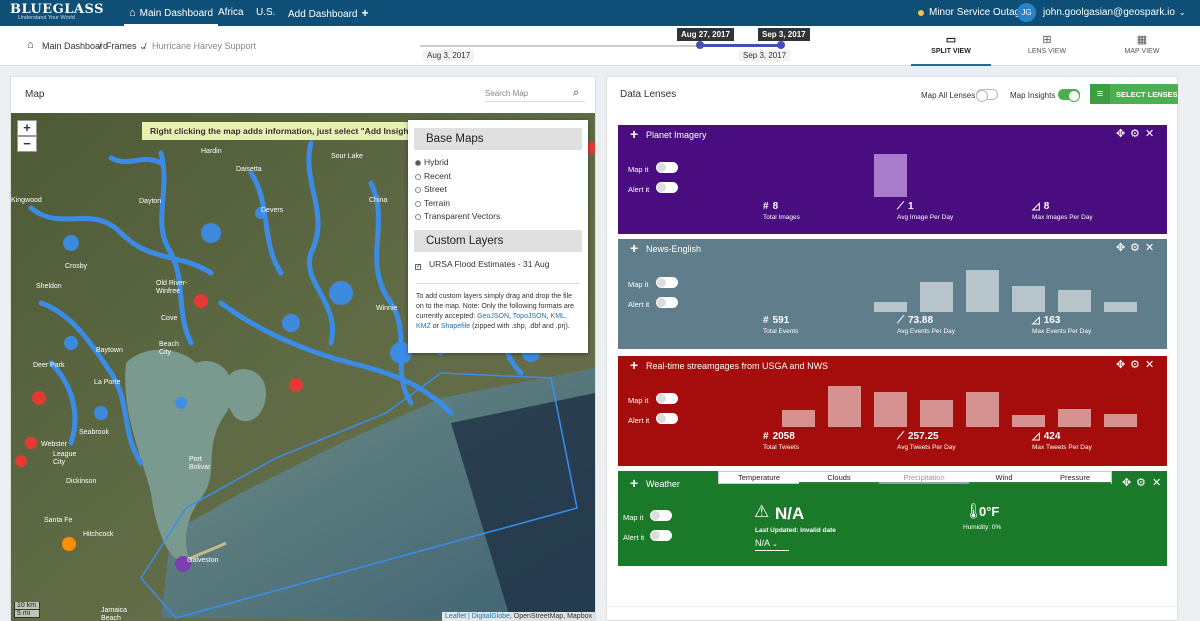 Image resolution: width=1200 pixels, height=621 pixels. I want to click on nav-africa: Africa, so click(231, 13).